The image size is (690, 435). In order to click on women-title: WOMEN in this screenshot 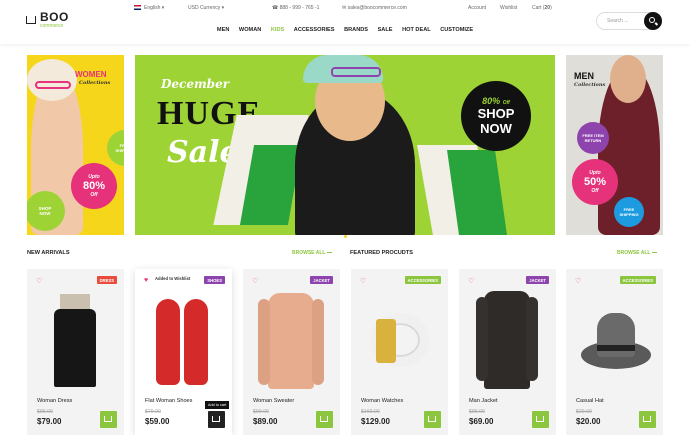, I will do `click(91, 74)`.